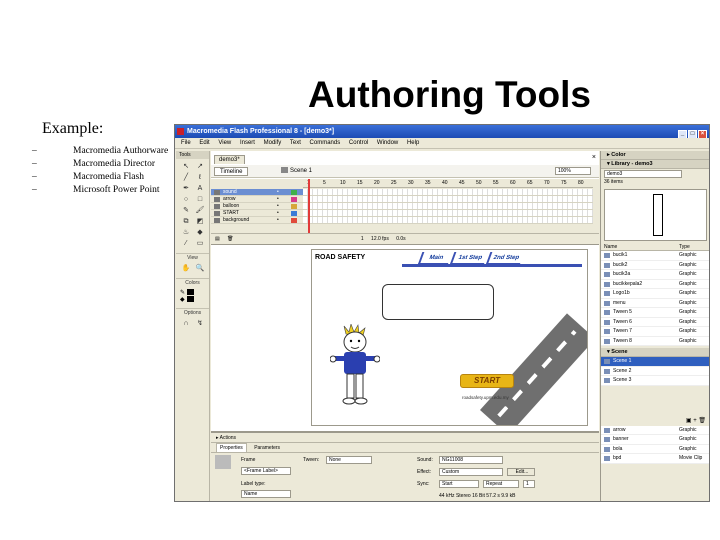 The image size is (720, 540). Describe the element at coordinates (257, 213) in the screenshot. I see `layer-row: START •` at that location.